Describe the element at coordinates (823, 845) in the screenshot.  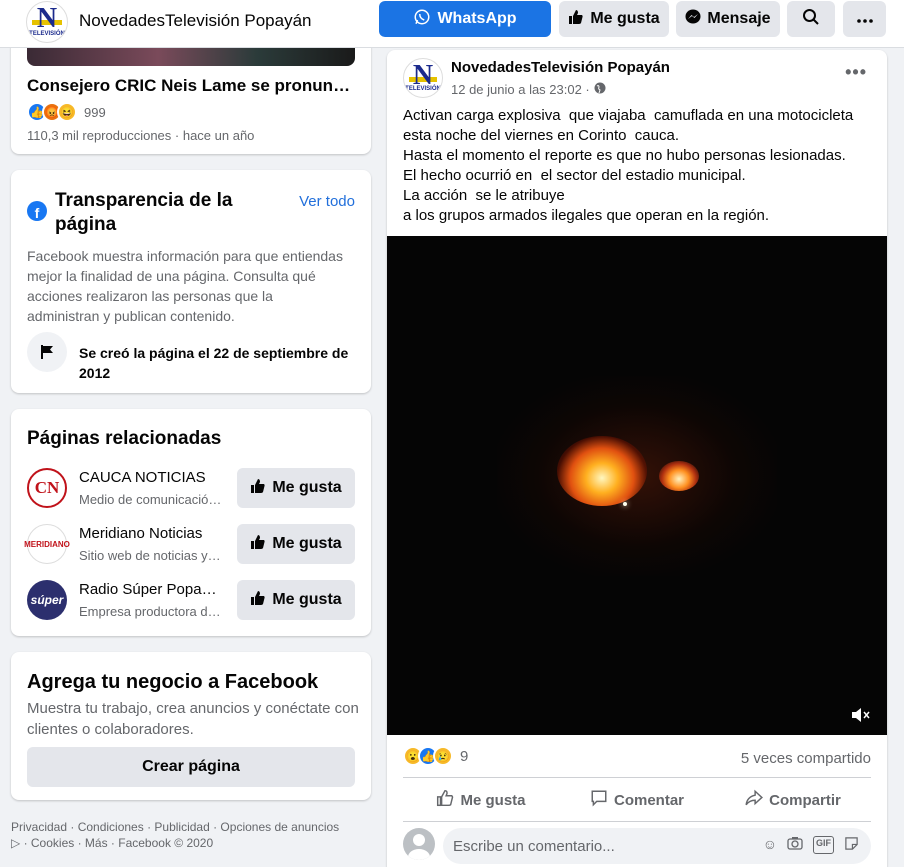
I see `gif-icon: GIF` at that location.